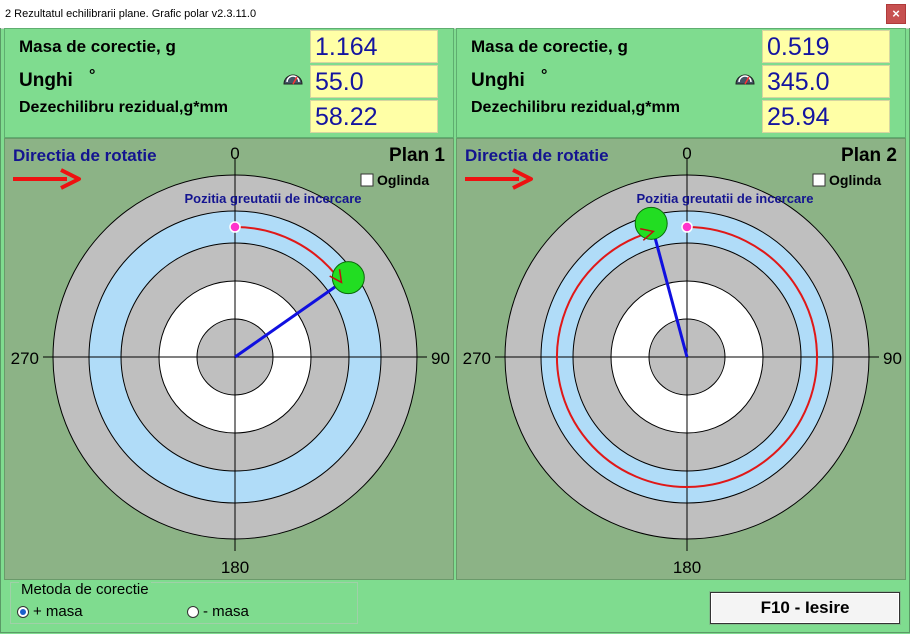 The height and width of the screenshot is (634, 910). What do you see at coordinates (226, 611) in the screenshot?
I see `minus-mass-label: - masa` at bounding box center [226, 611].